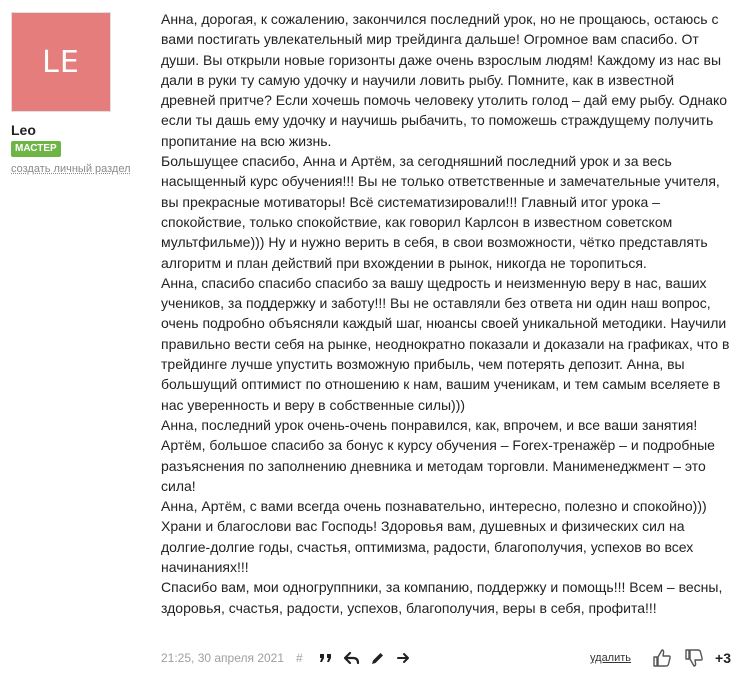 The image size is (743, 680). I want to click on quote-icon, so click(326, 658).